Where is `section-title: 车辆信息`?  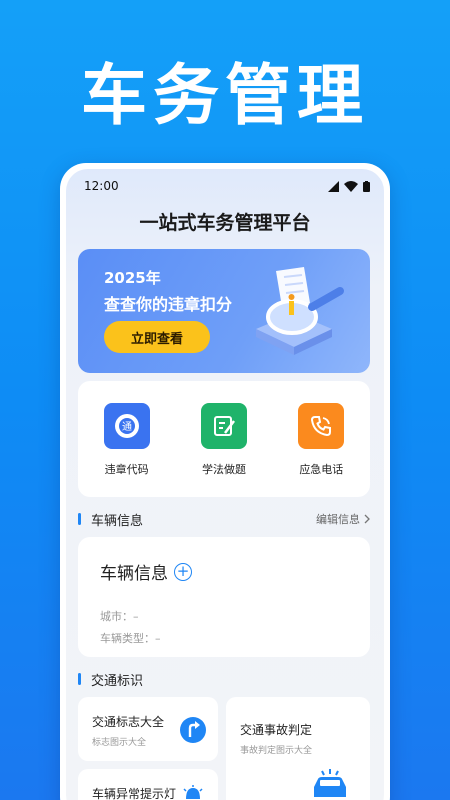 section-title: 车辆信息 is located at coordinates (110, 519).